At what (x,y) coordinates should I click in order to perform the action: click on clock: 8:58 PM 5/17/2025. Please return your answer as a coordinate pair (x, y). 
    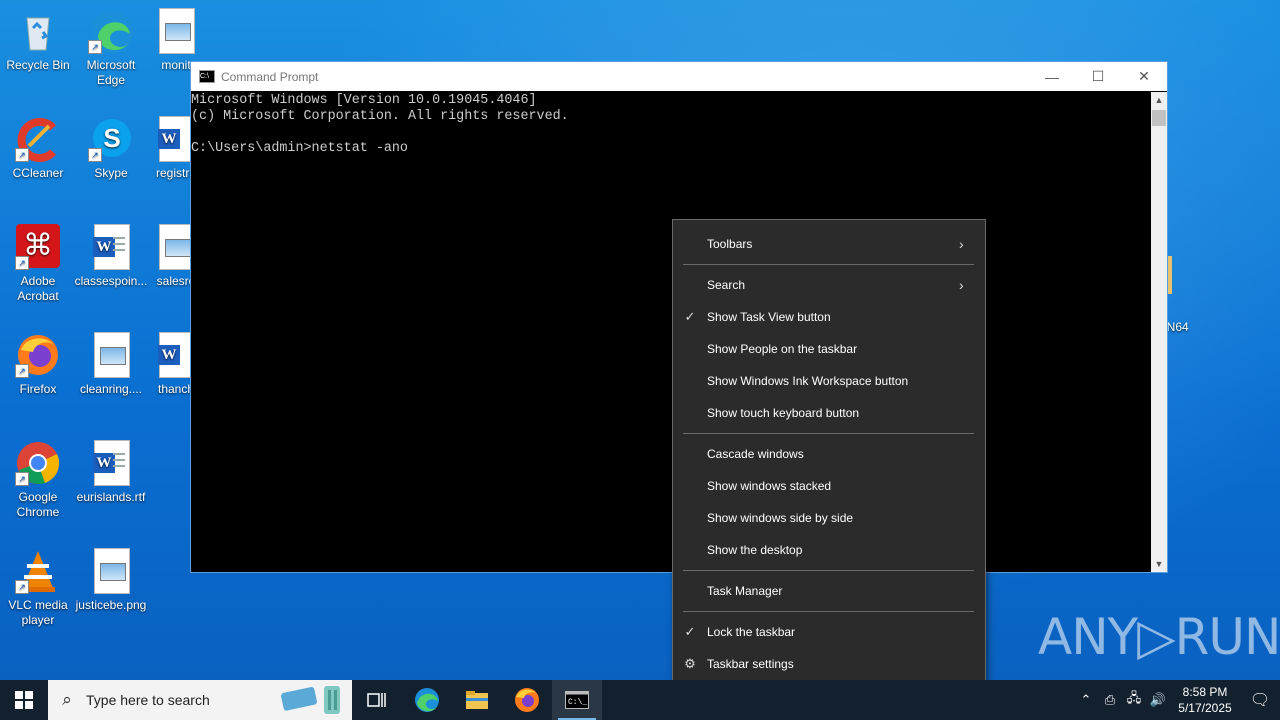
    Looking at the image, I should click on (1205, 700).